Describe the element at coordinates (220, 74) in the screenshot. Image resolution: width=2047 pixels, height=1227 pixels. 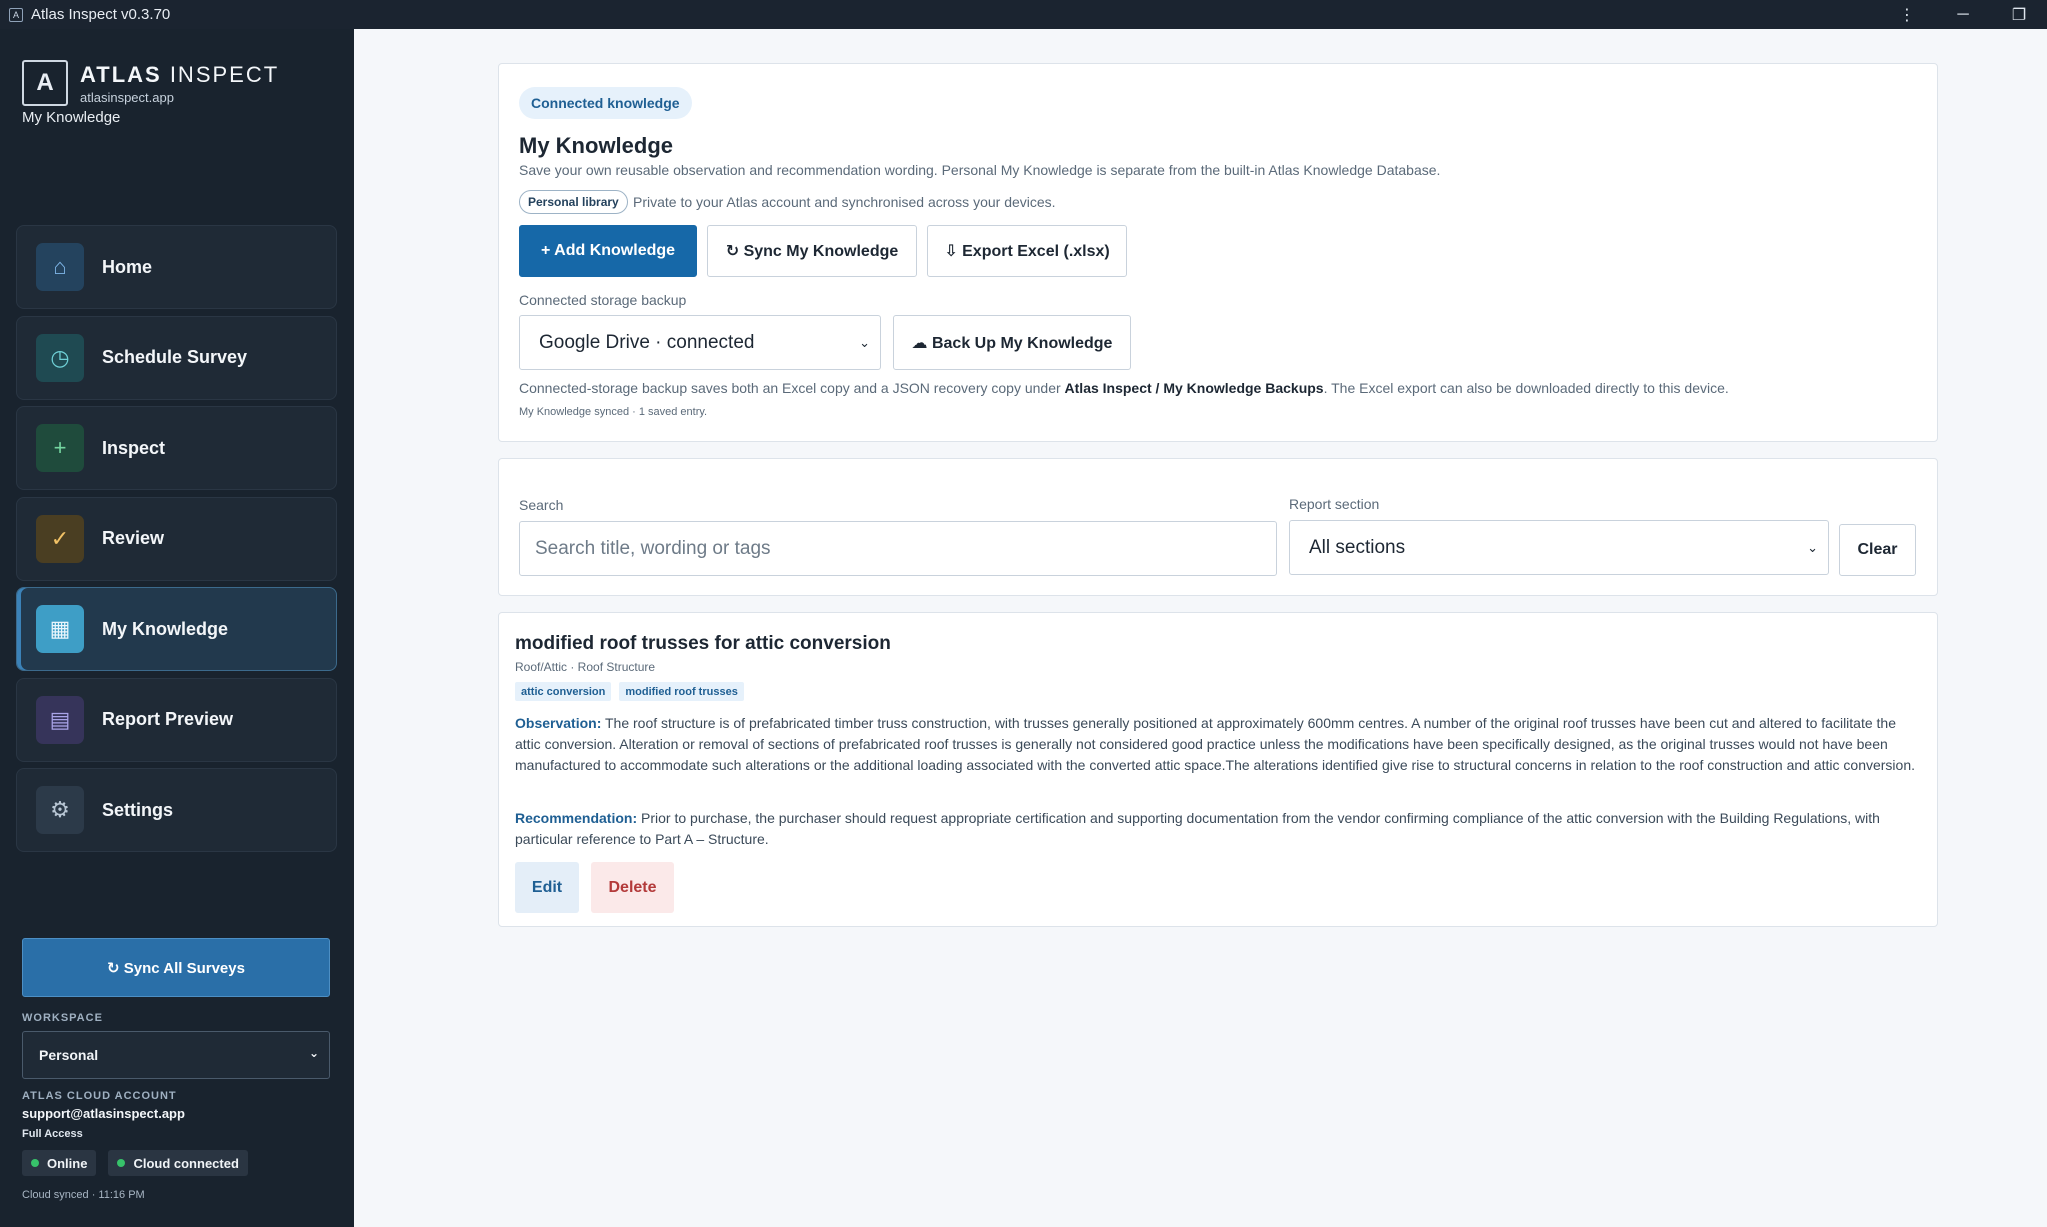
I see `brand-name-light: INSPECT` at that location.